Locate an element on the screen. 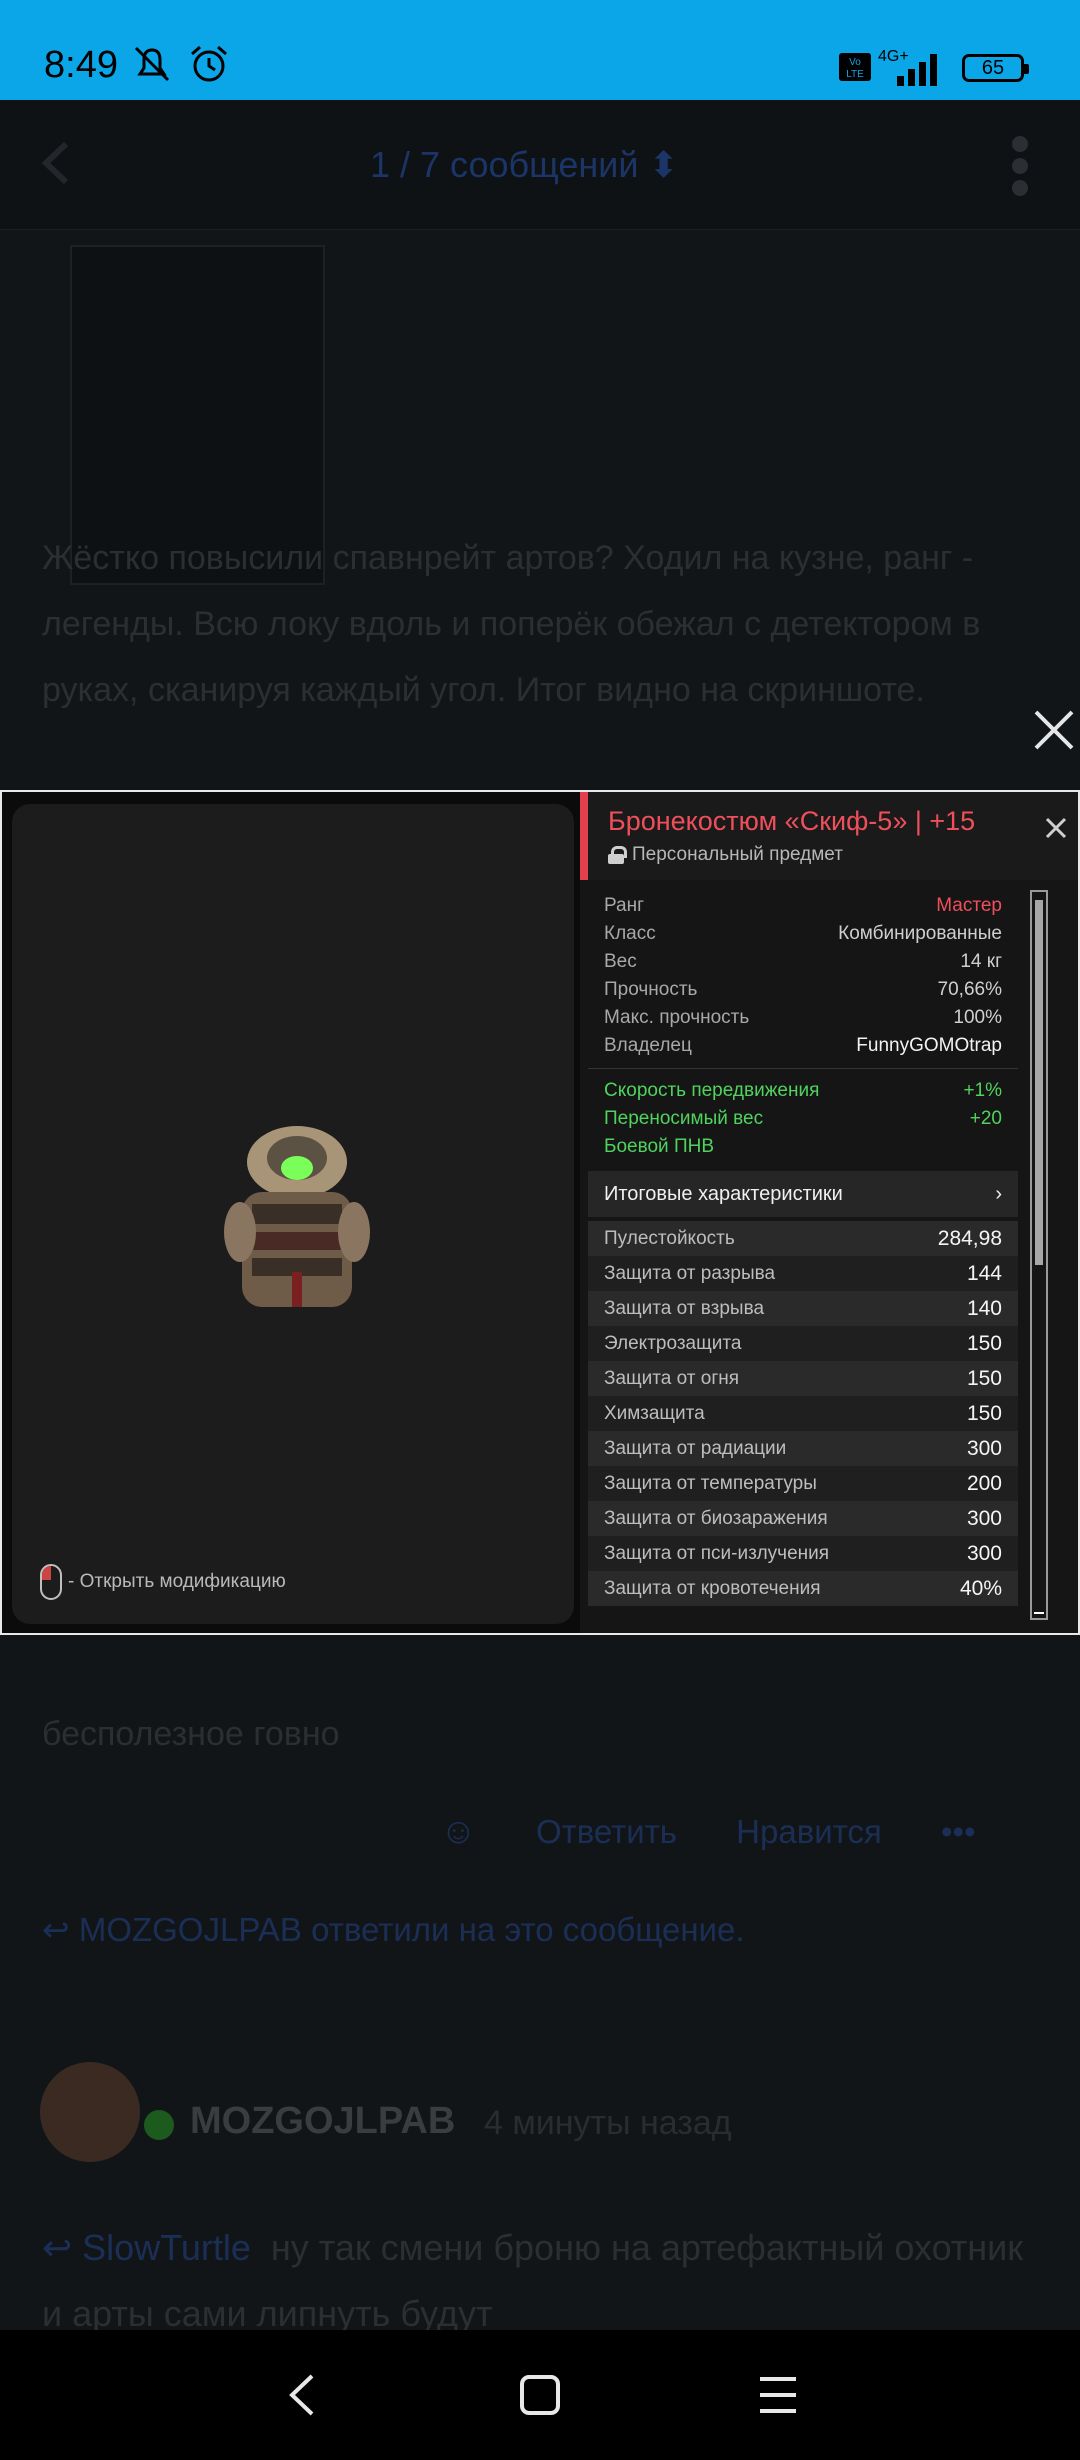 The height and width of the screenshot is (2460, 1080). bonus-row: Скорость передвижения +1% is located at coordinates (803, 1091).